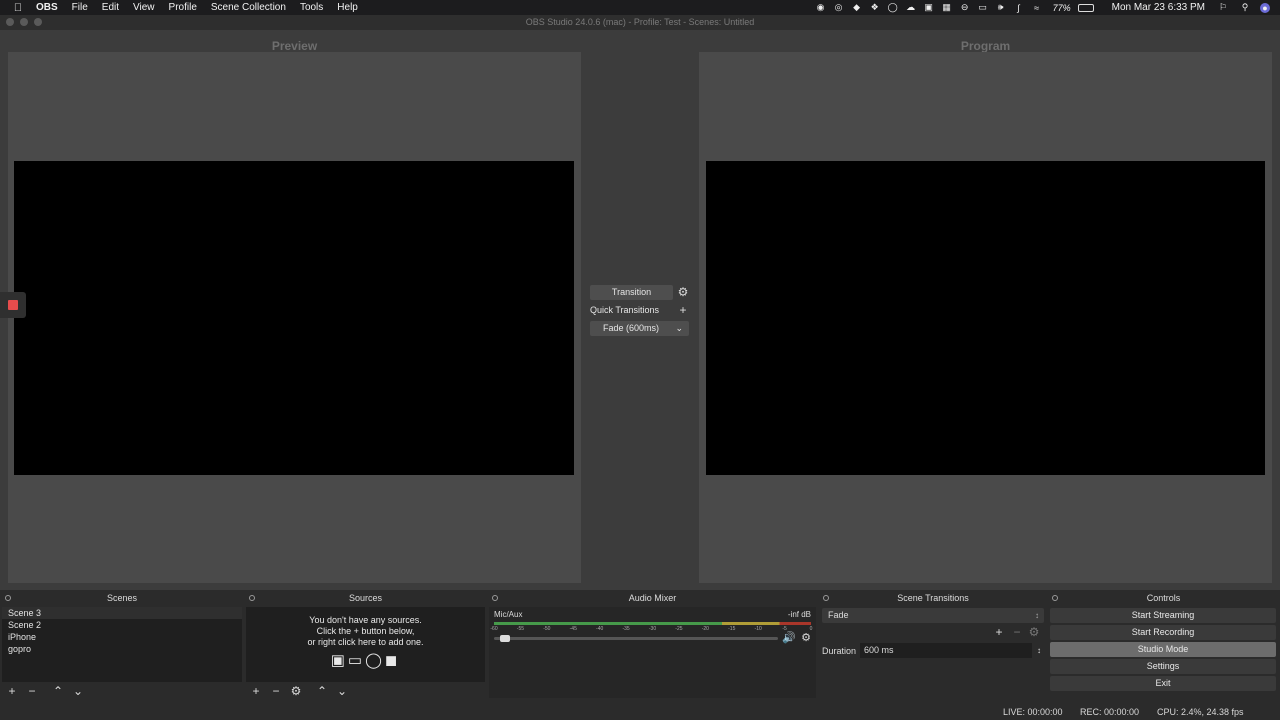 The height and width of the screenshot is (720, 1280). I want to click on minimize-window-button, so click(24, 22).